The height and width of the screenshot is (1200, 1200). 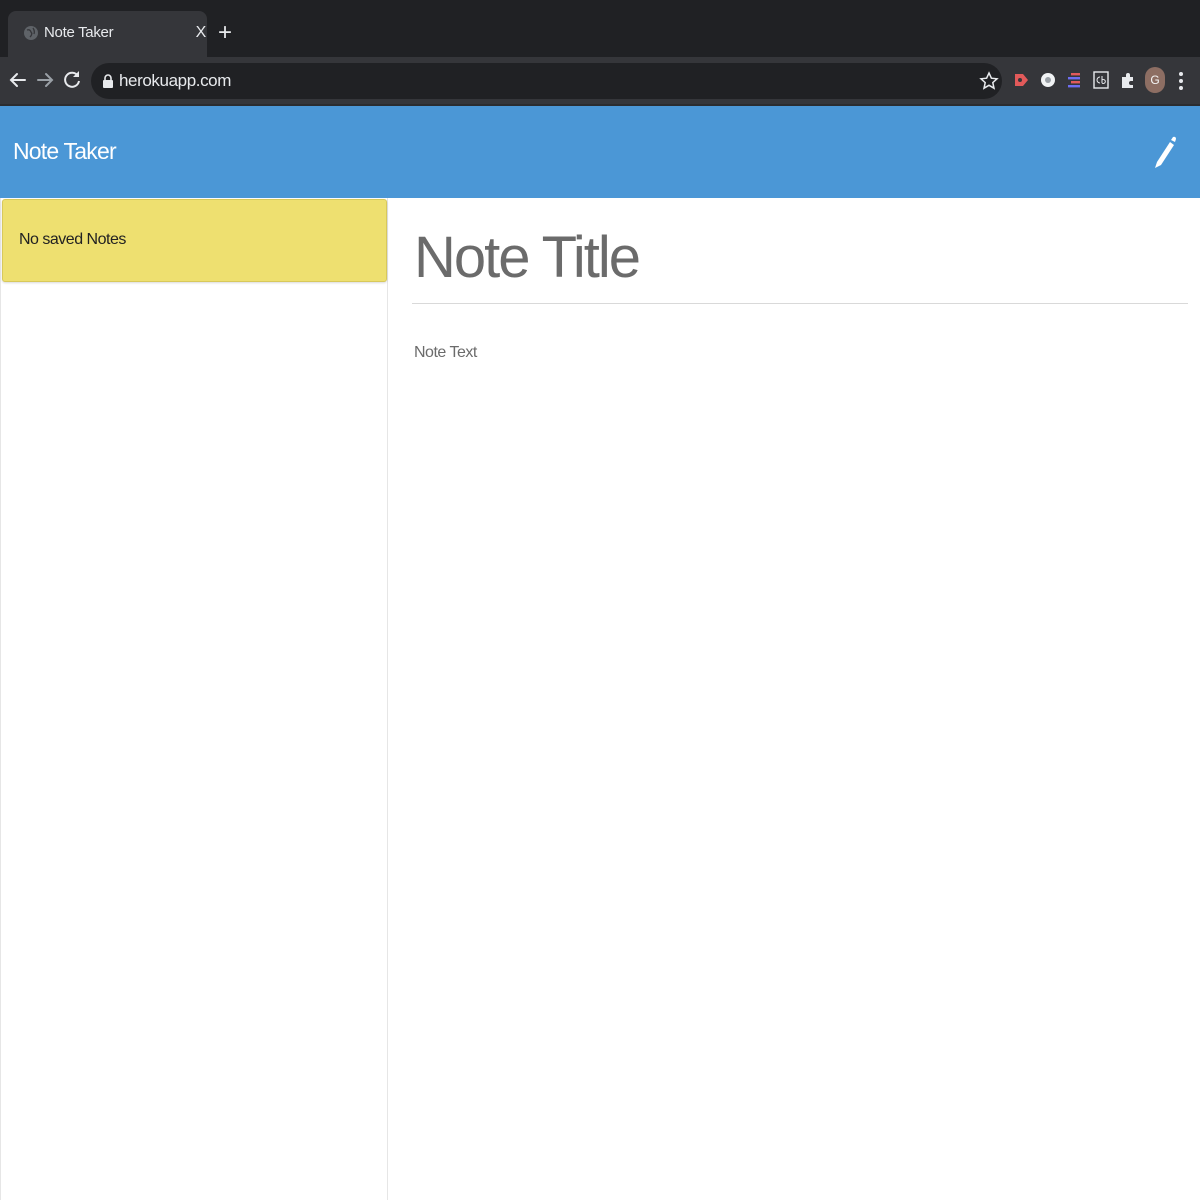 What do you see at coordinates (600, 28) in the screenshot?
I see `browser-tabstrip: Note Taker X +` at bounding box center [600, 28].